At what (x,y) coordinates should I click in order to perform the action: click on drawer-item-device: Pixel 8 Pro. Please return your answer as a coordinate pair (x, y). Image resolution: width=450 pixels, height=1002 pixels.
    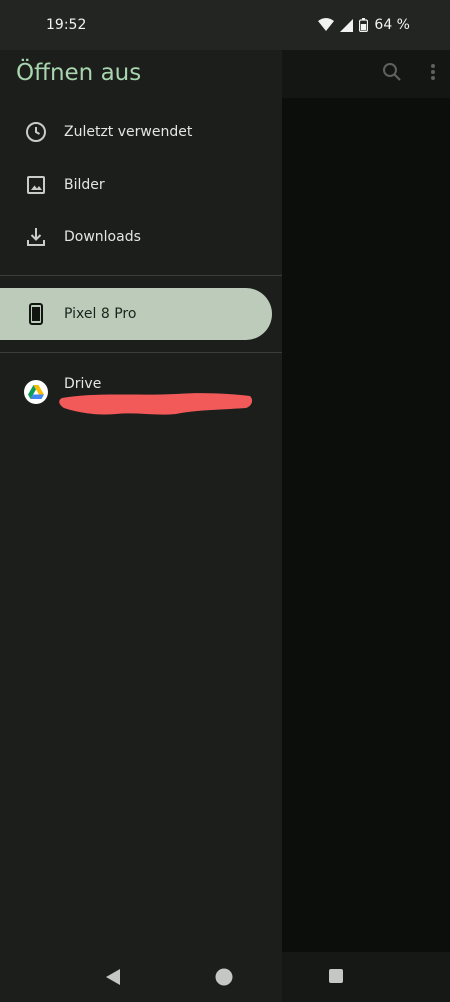
    Looking at the image, I should click on (136, 314).